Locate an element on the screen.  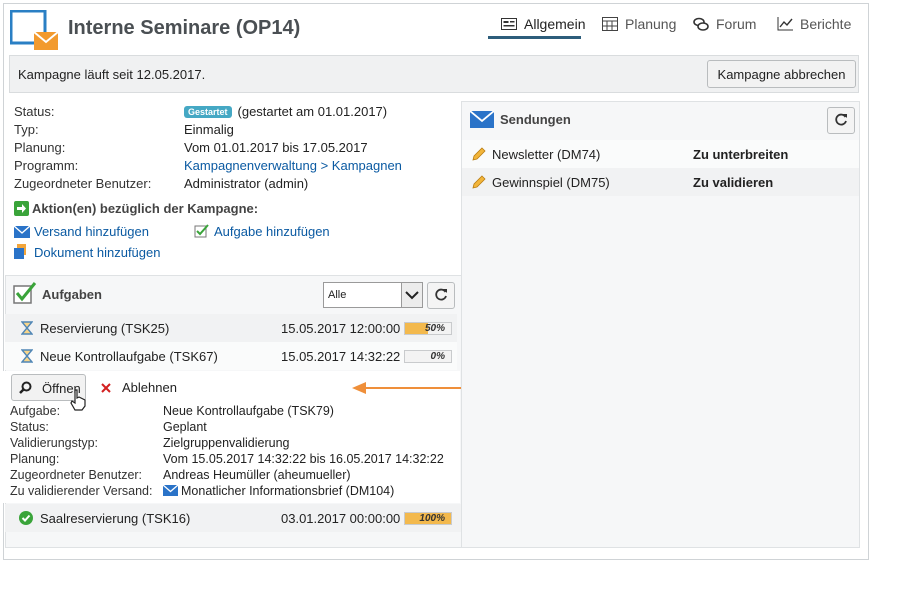
program-label: Programm: is located at coordinates (46, 165).